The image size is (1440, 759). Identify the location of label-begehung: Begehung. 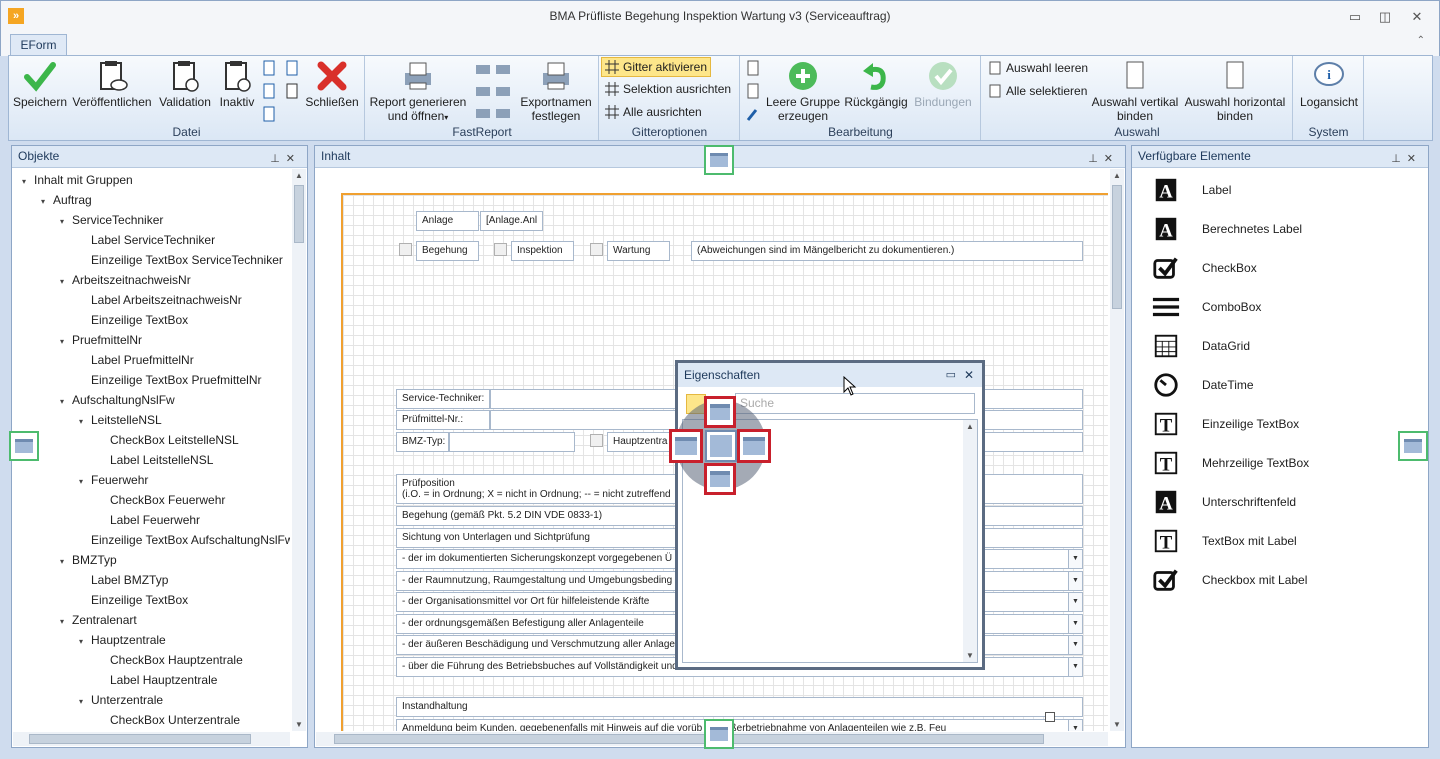
(447, 251).